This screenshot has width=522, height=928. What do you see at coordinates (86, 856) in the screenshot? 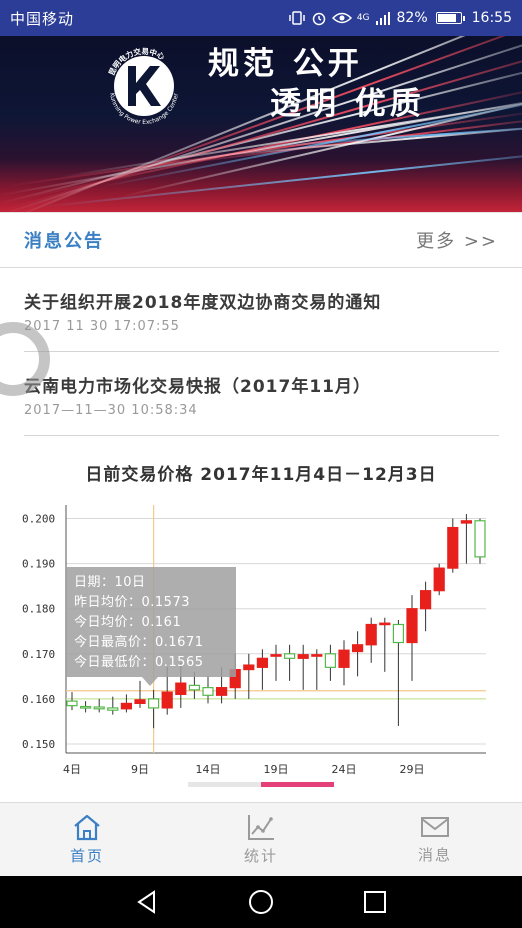
I see `tab-home-label: 首页` at bounding box center [86, 856].